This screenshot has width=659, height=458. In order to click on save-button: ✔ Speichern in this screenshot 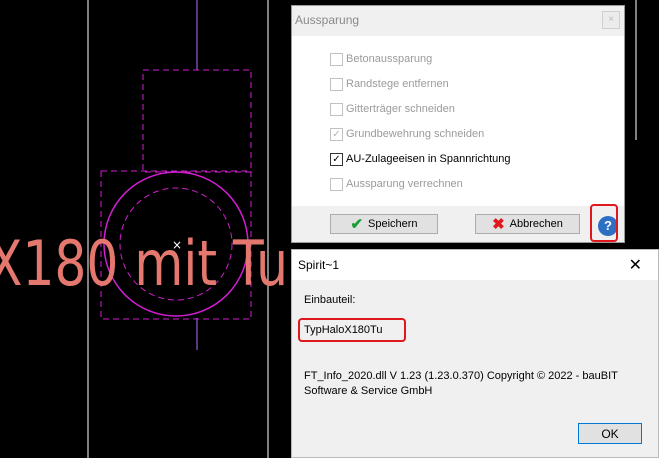, I will do `click(384, 224)`.